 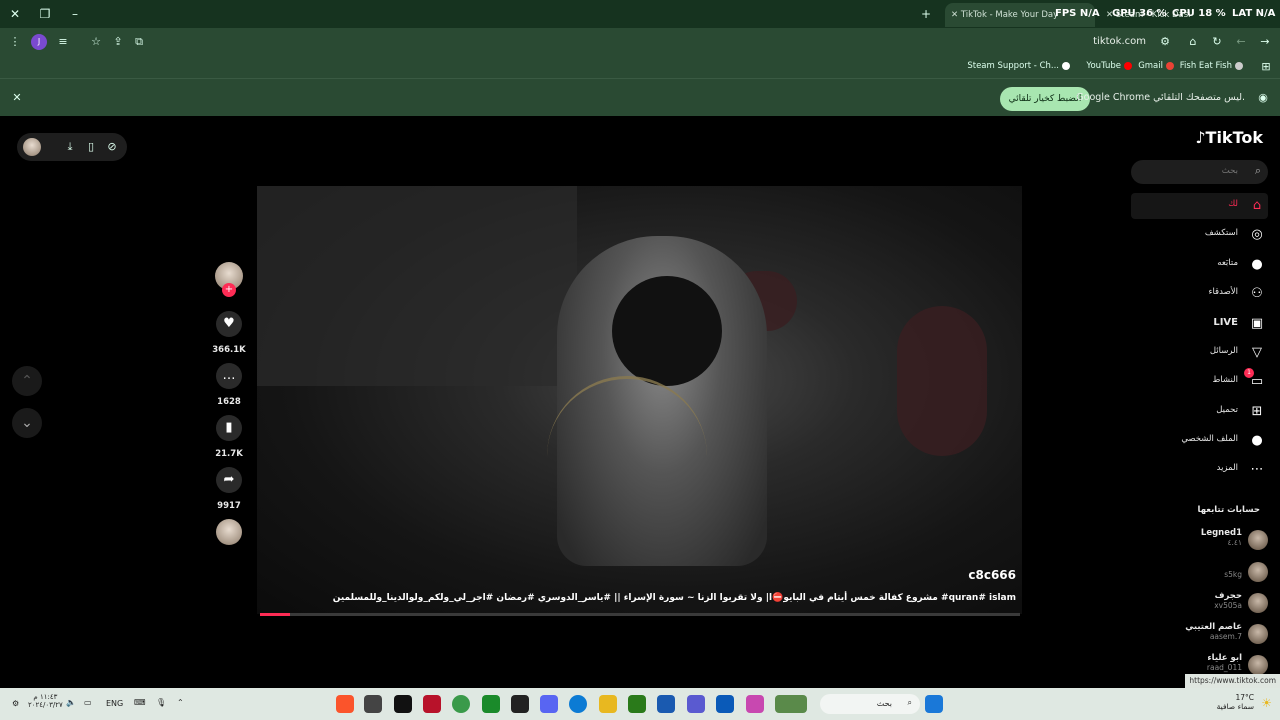 I want to click on close-window-icon: ✕, so click(x=15, y=14).